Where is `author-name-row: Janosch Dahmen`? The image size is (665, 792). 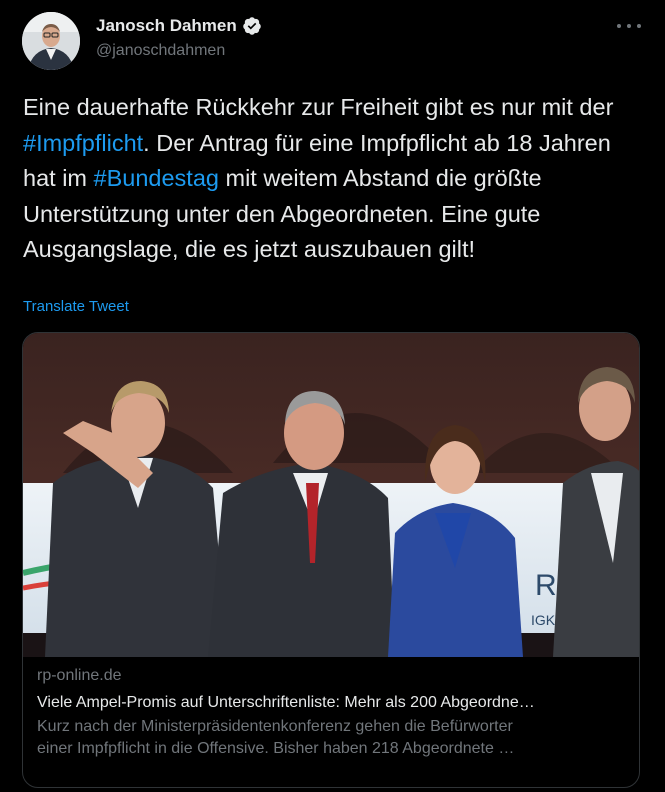 author-name-row: Janosch Dahmen is located at coordinates (179, 26).